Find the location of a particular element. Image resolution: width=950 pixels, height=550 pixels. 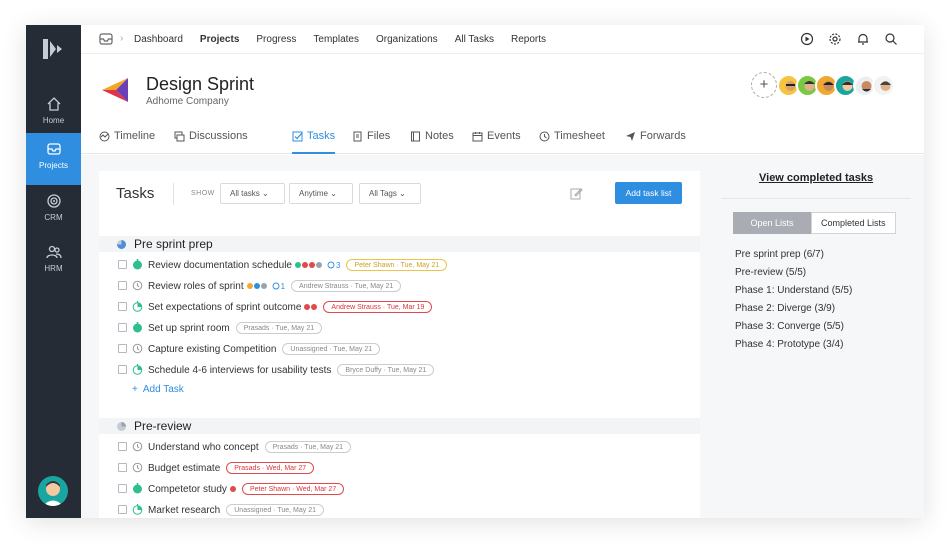

tab-discussions: Discussions is located at coordinates (211, 136).